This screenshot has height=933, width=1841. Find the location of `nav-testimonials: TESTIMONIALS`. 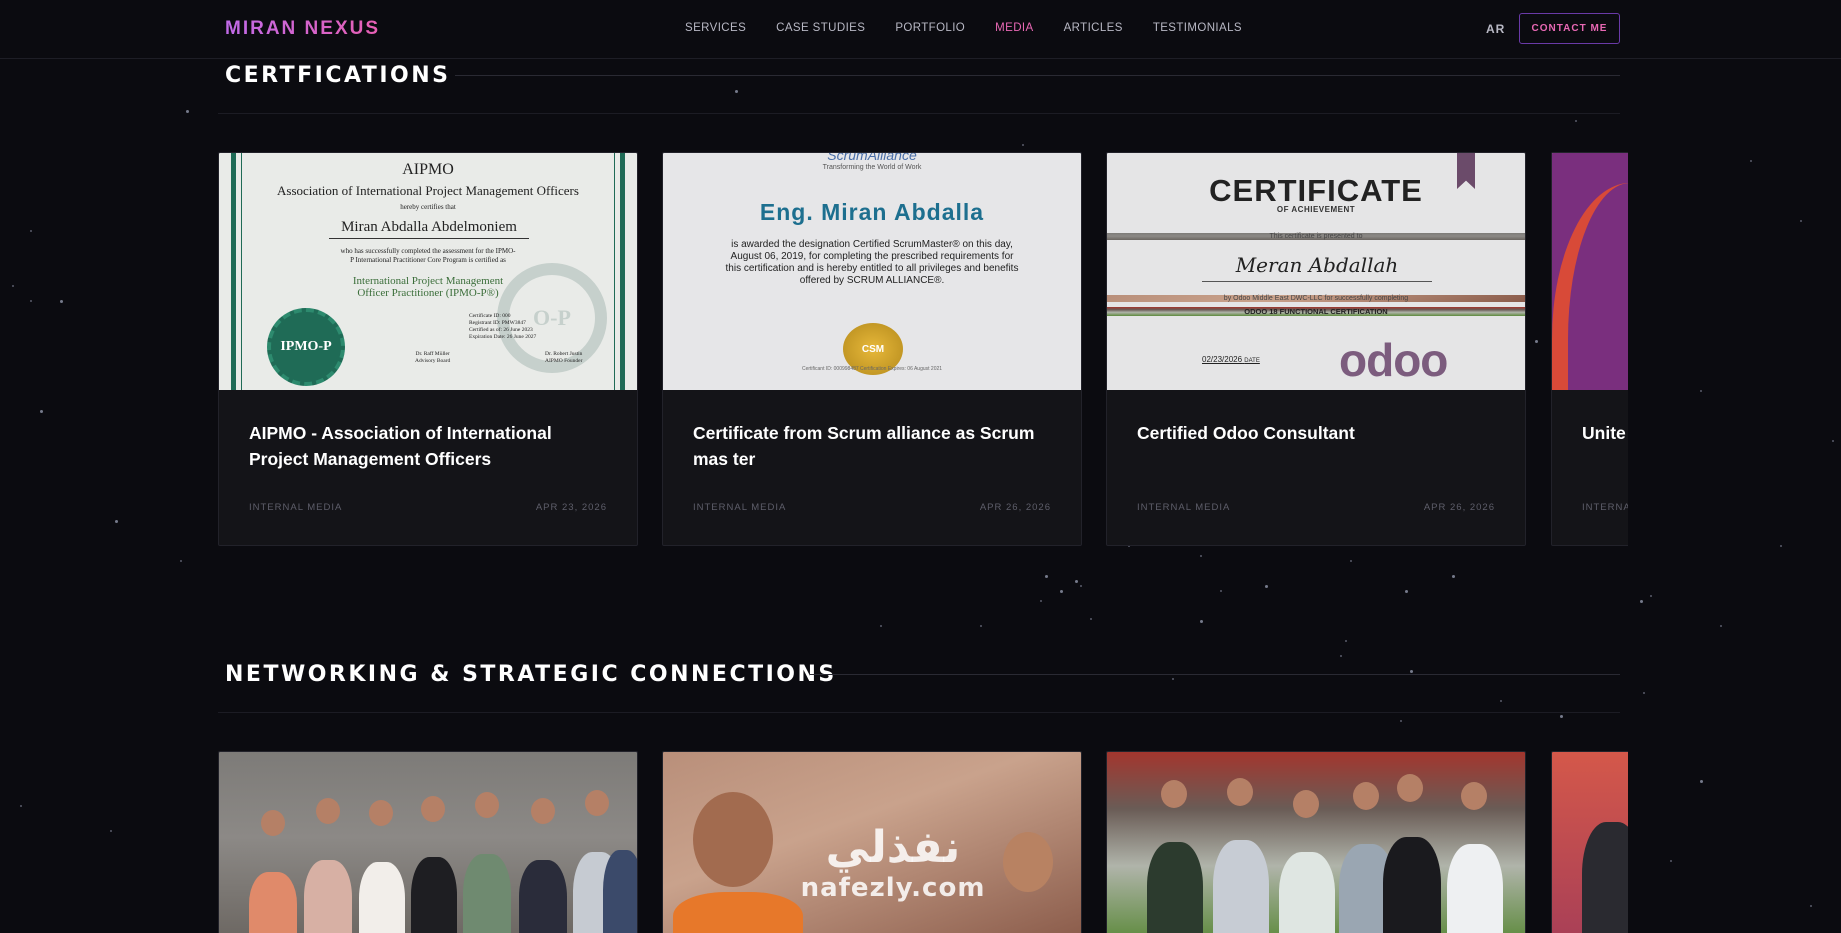

nav-testimonials: TESTIMONIALS is located at coordinates (1197, 28).